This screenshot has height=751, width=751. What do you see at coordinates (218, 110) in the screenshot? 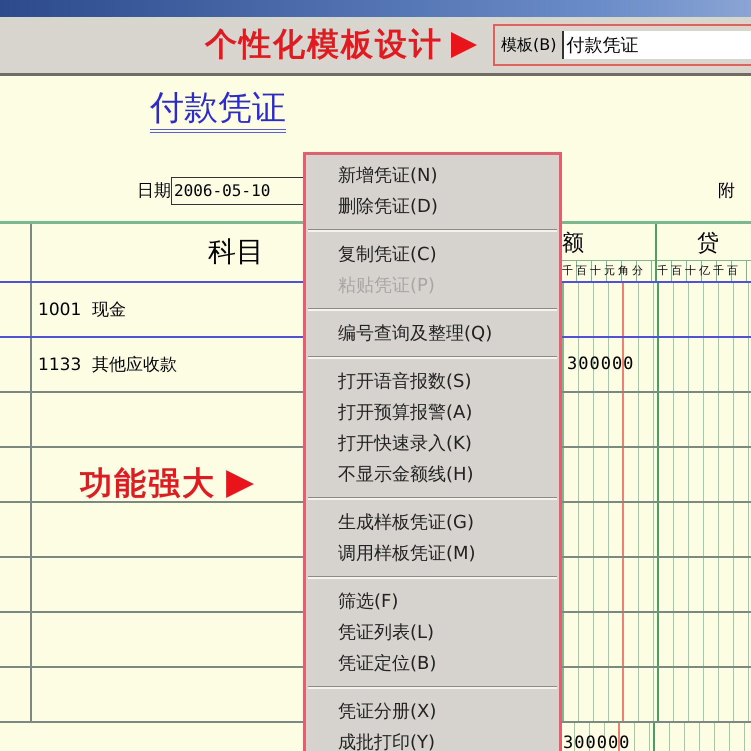
I see `voucher-title: 付款凭证` at bounding box center [218, 110].